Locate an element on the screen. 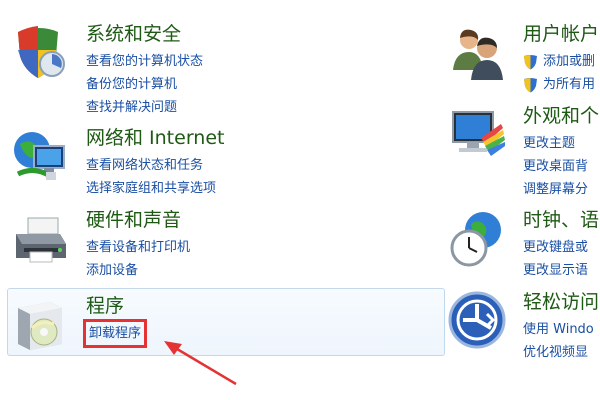 The height and width of the screenshot is (400, 600). network-globe-icon is located at coordinates (39, 156).